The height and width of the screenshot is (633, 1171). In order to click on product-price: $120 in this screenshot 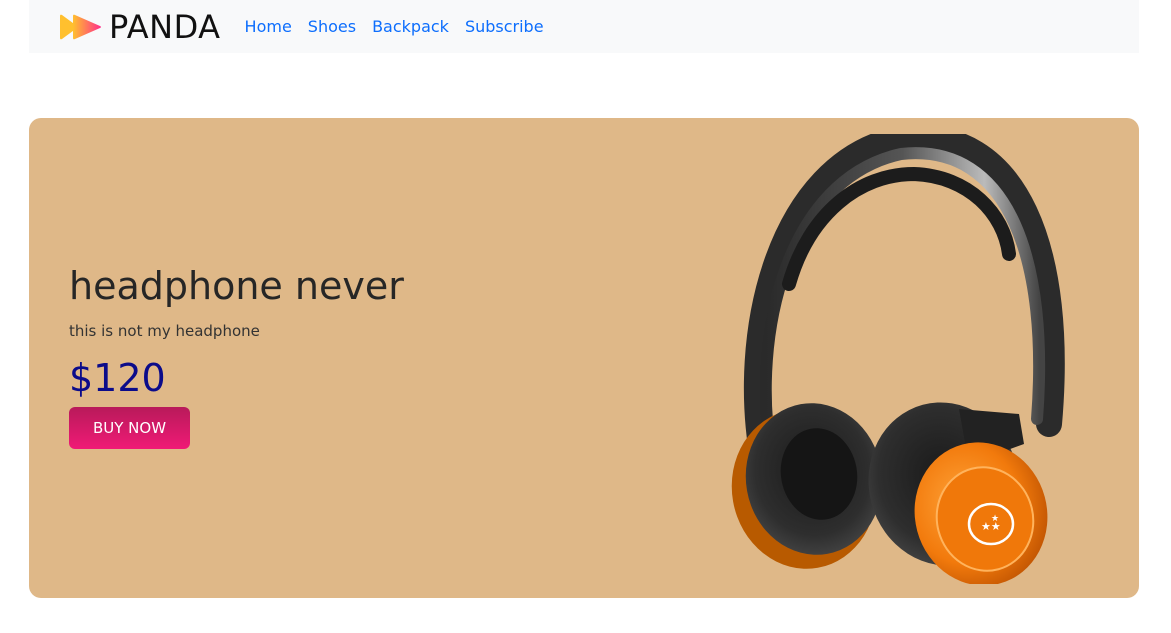, I will do `click(117, 377)`.